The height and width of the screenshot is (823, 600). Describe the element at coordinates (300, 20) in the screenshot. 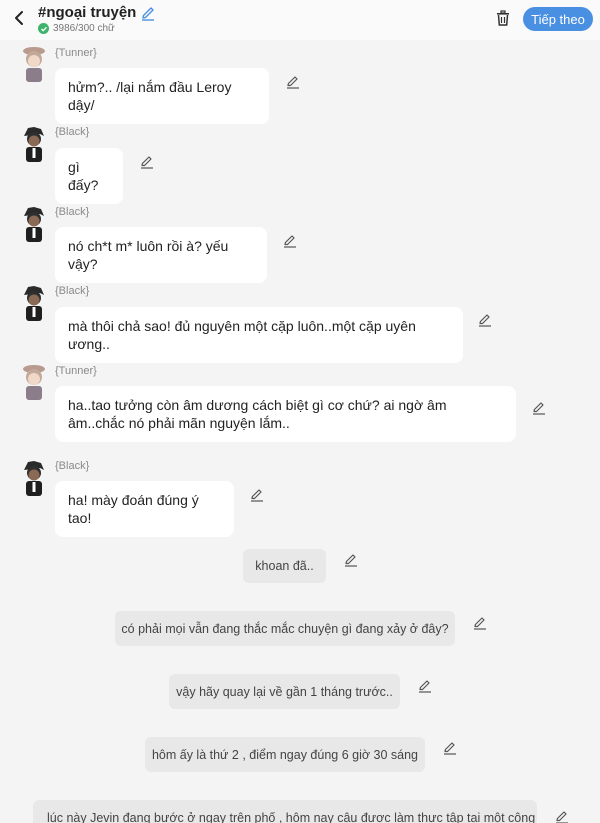

I see `top-bar: #ngoại truyện 3986/300 chữ Tiếp theo` at that location.